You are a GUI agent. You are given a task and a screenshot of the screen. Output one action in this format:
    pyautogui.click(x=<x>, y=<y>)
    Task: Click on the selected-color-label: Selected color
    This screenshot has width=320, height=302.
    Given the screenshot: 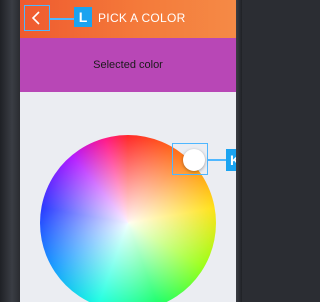 What is the action you would take?
    pyautogui.click(x=128, y=65)
    